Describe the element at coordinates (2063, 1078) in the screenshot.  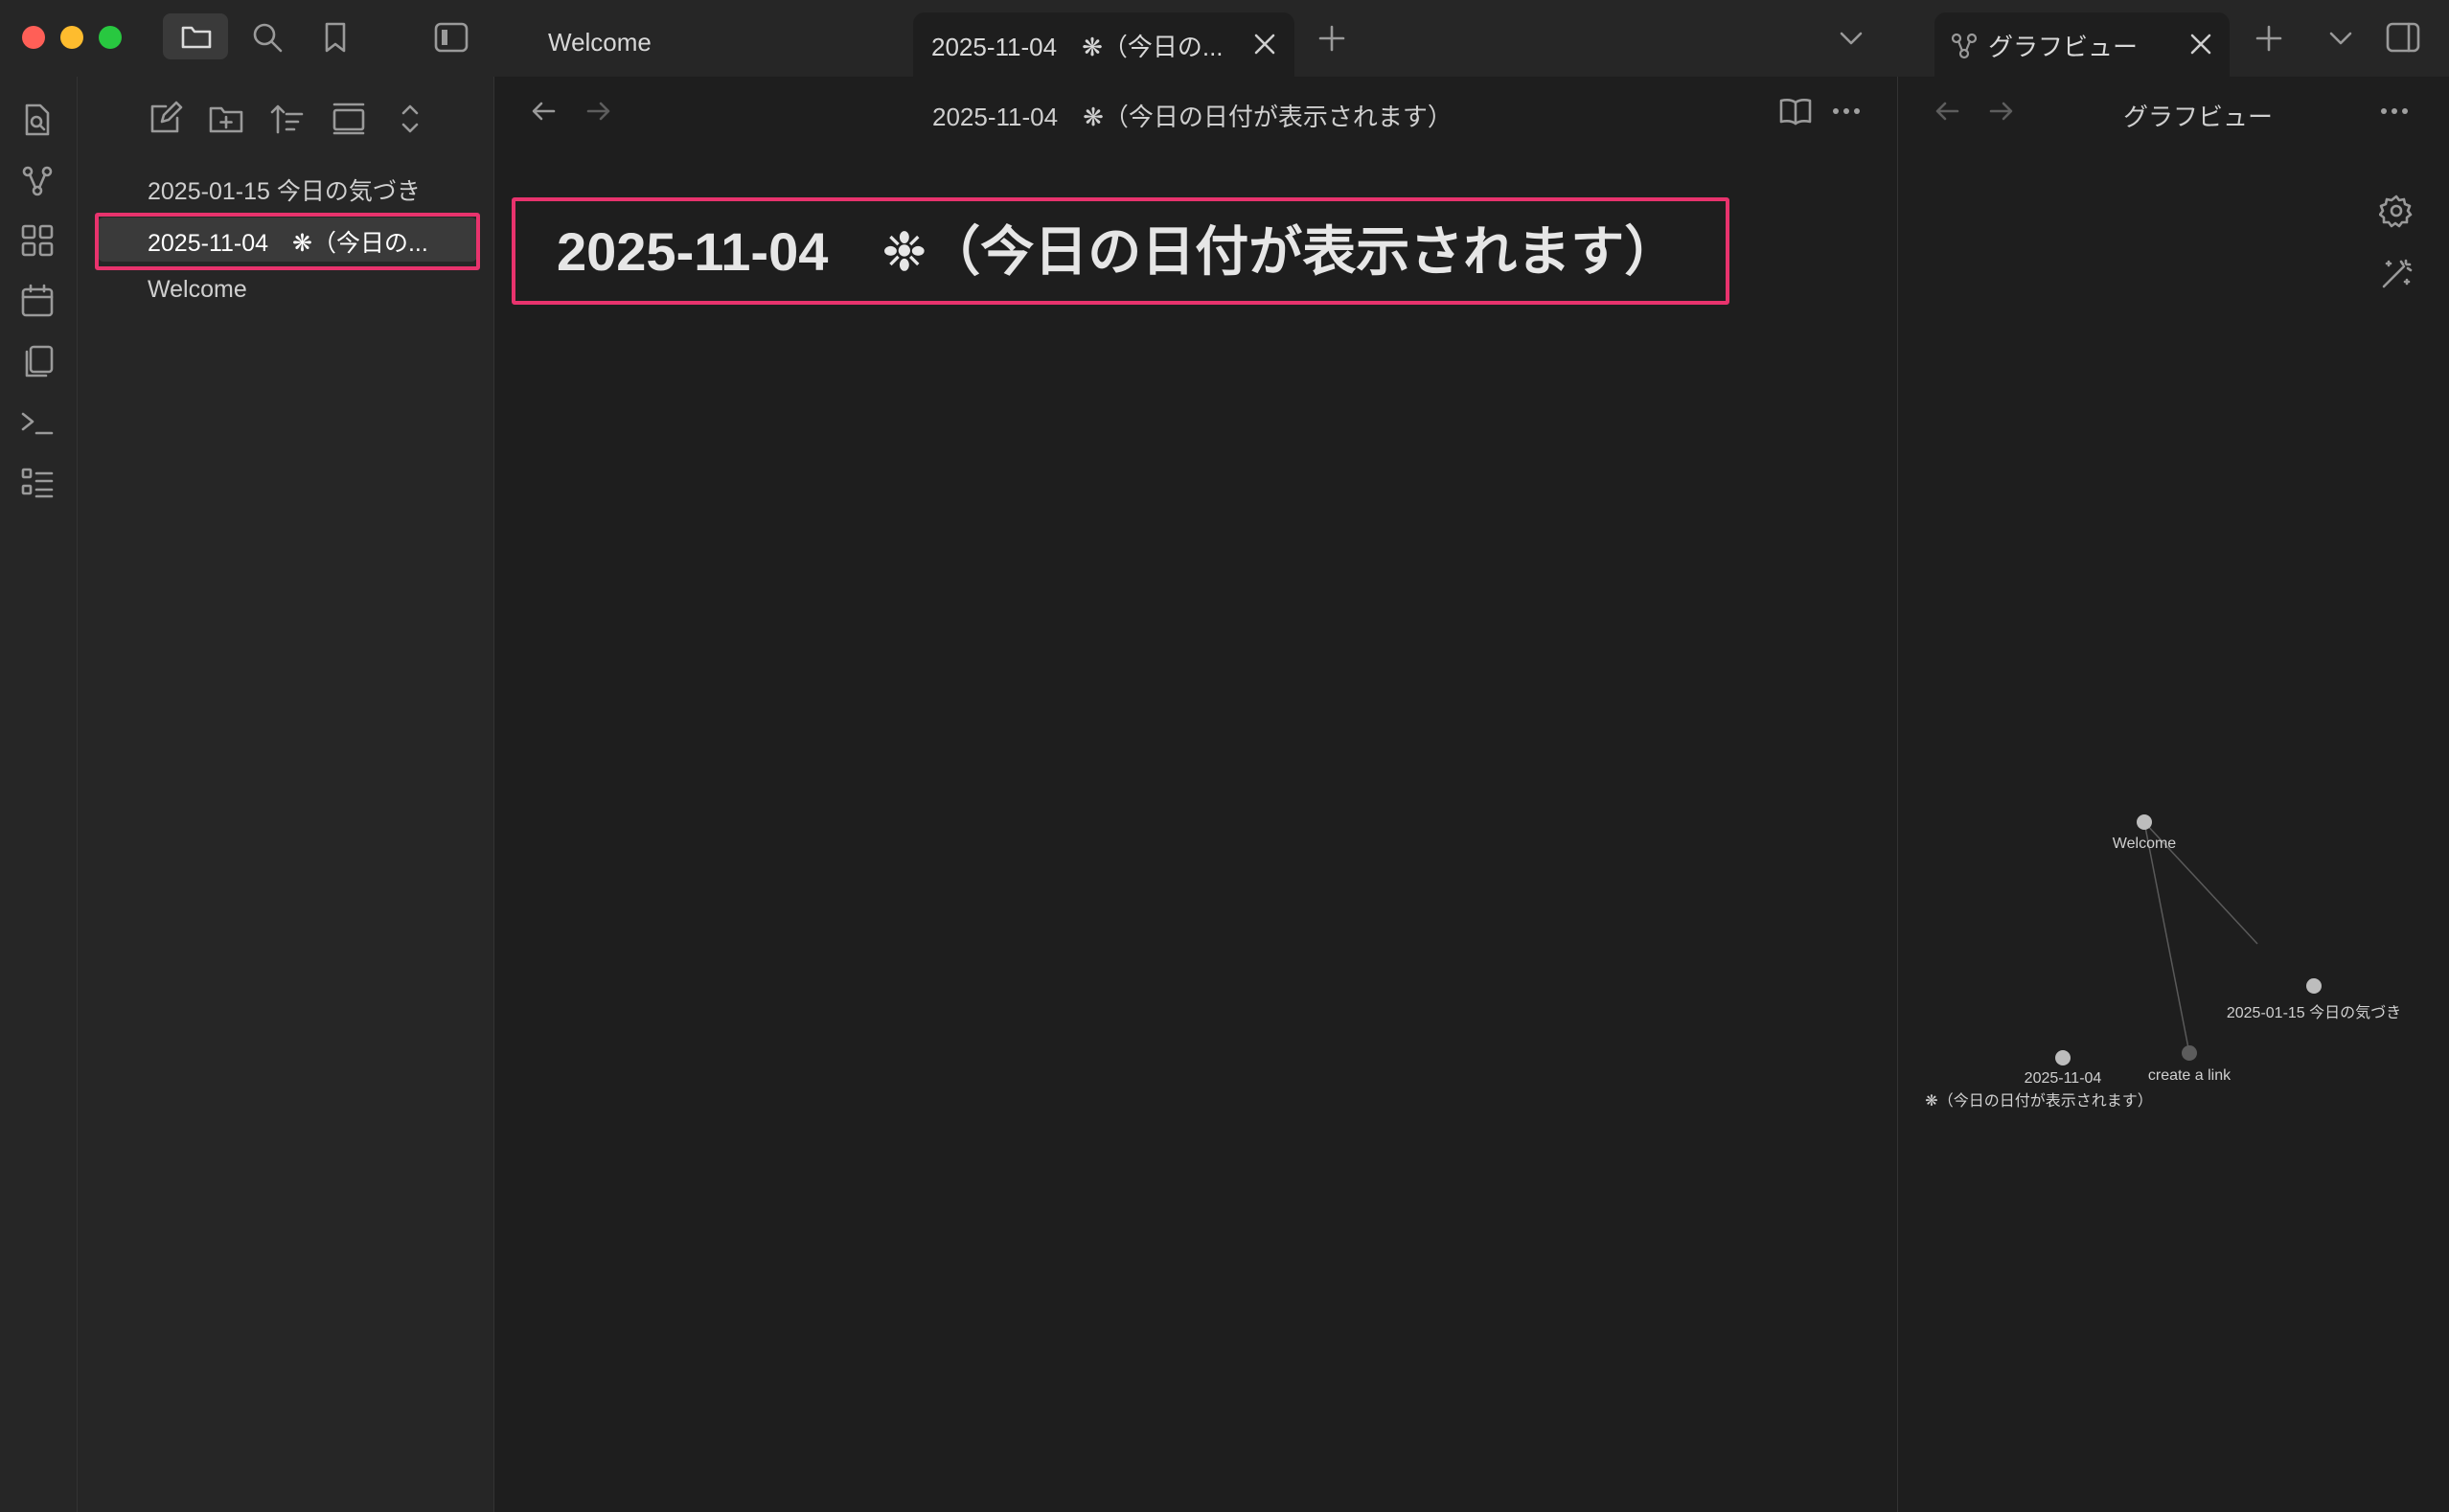
I see `graph-node-label: 2025-11-04` at that location.